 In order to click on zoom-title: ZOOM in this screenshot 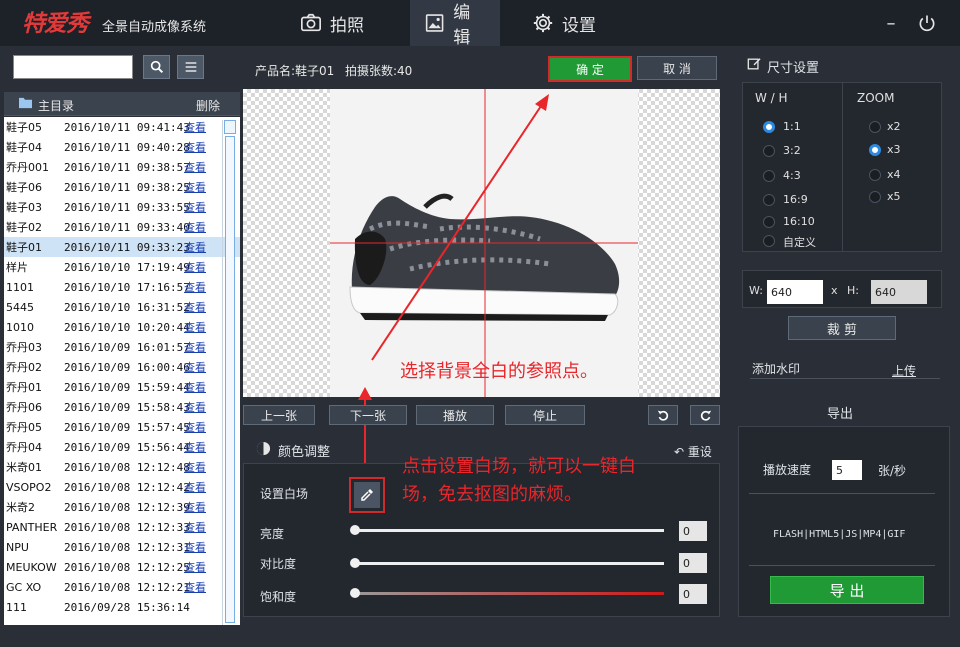, I will do `click(876, 98)`.